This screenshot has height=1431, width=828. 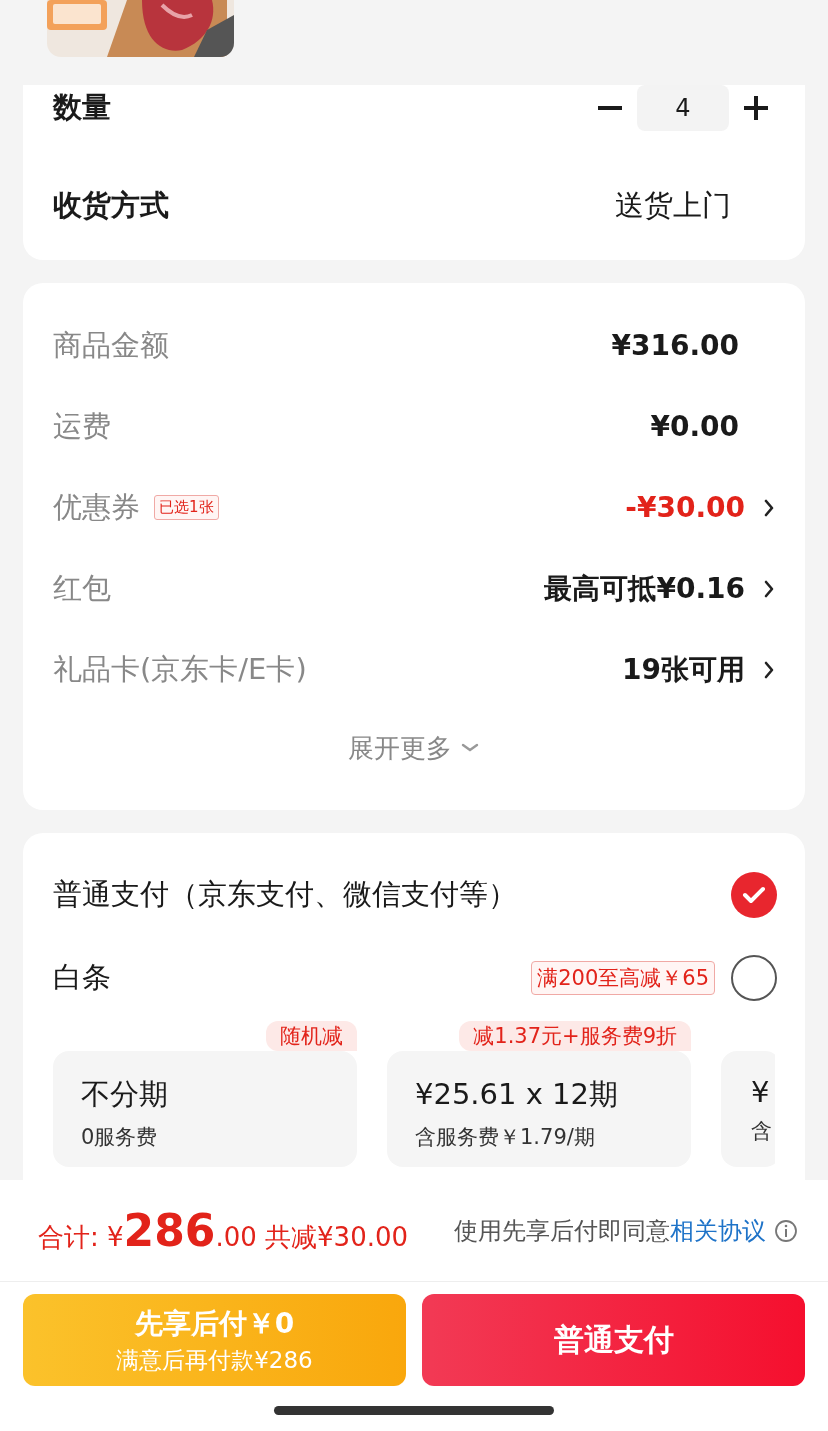 I want to click on plan-tag: 减1.37元+服务费9折, so click(x=575, y=1036).